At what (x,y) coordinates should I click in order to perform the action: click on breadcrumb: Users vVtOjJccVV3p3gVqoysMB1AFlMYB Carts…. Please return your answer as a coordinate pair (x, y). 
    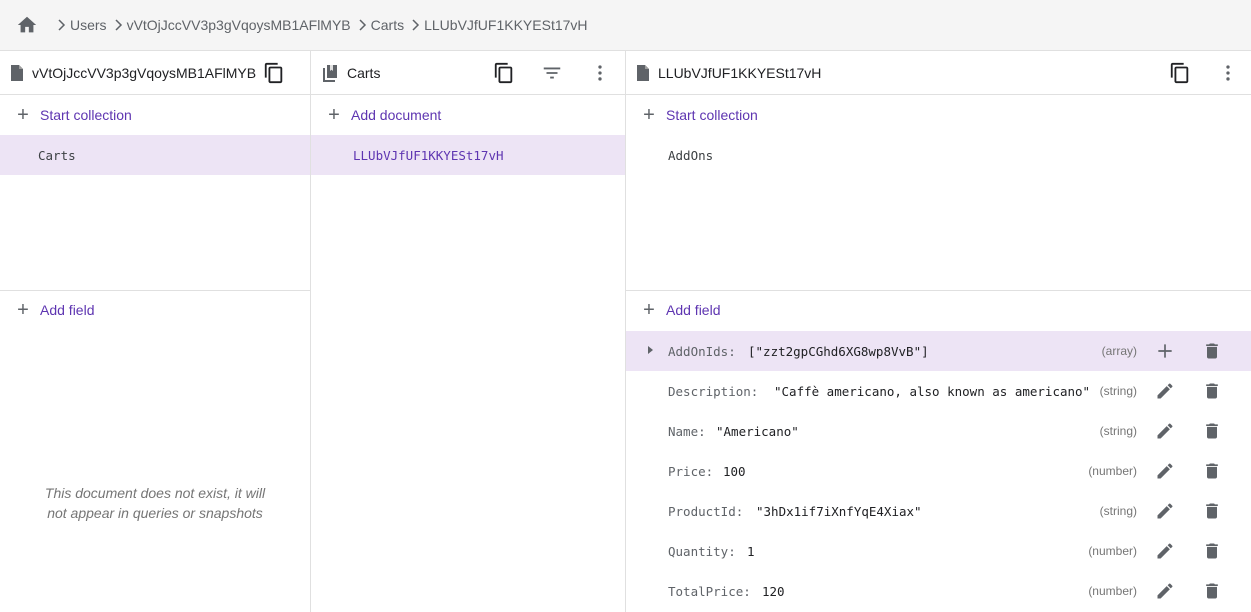
    Looking at the image, I should click on (625, 25).